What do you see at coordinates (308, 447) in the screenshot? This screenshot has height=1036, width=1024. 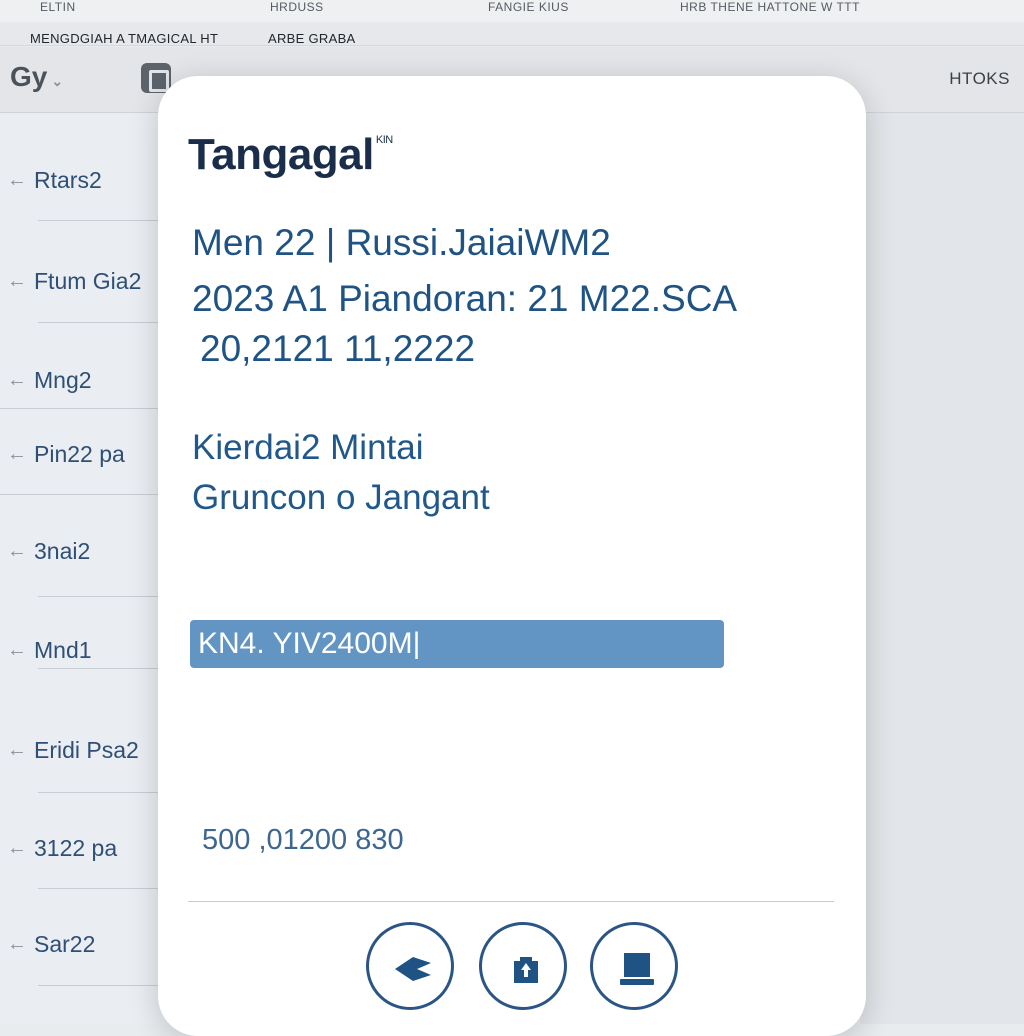 I see `sub-heading: Kierdai2 Mintai` at bounding box center [308, 447].